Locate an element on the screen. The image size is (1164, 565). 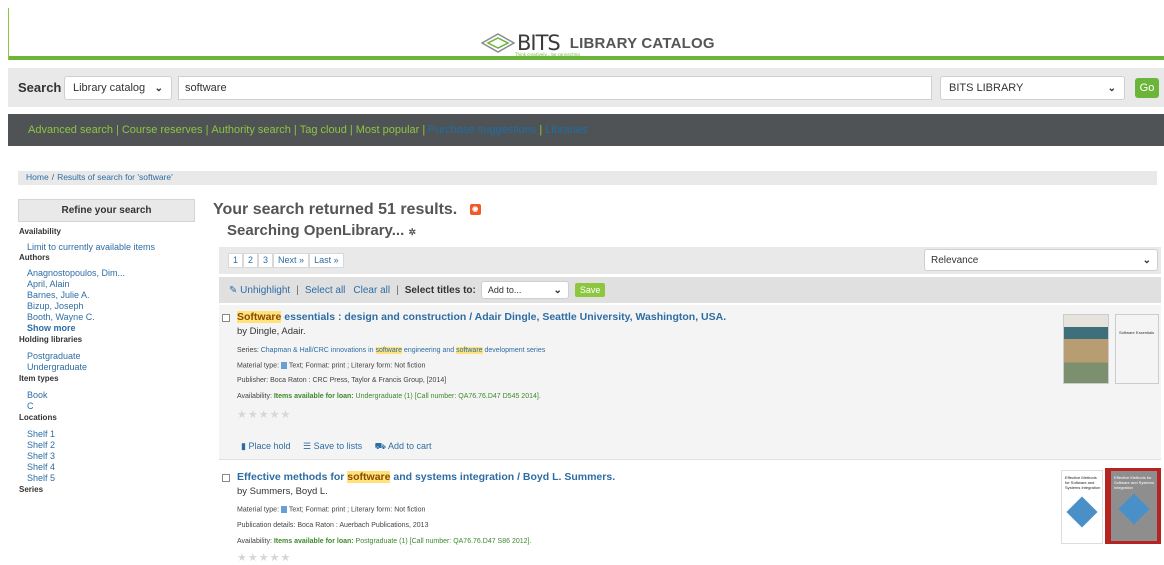
facet-holding: Undergraduate is located at coordinates (111, 367).